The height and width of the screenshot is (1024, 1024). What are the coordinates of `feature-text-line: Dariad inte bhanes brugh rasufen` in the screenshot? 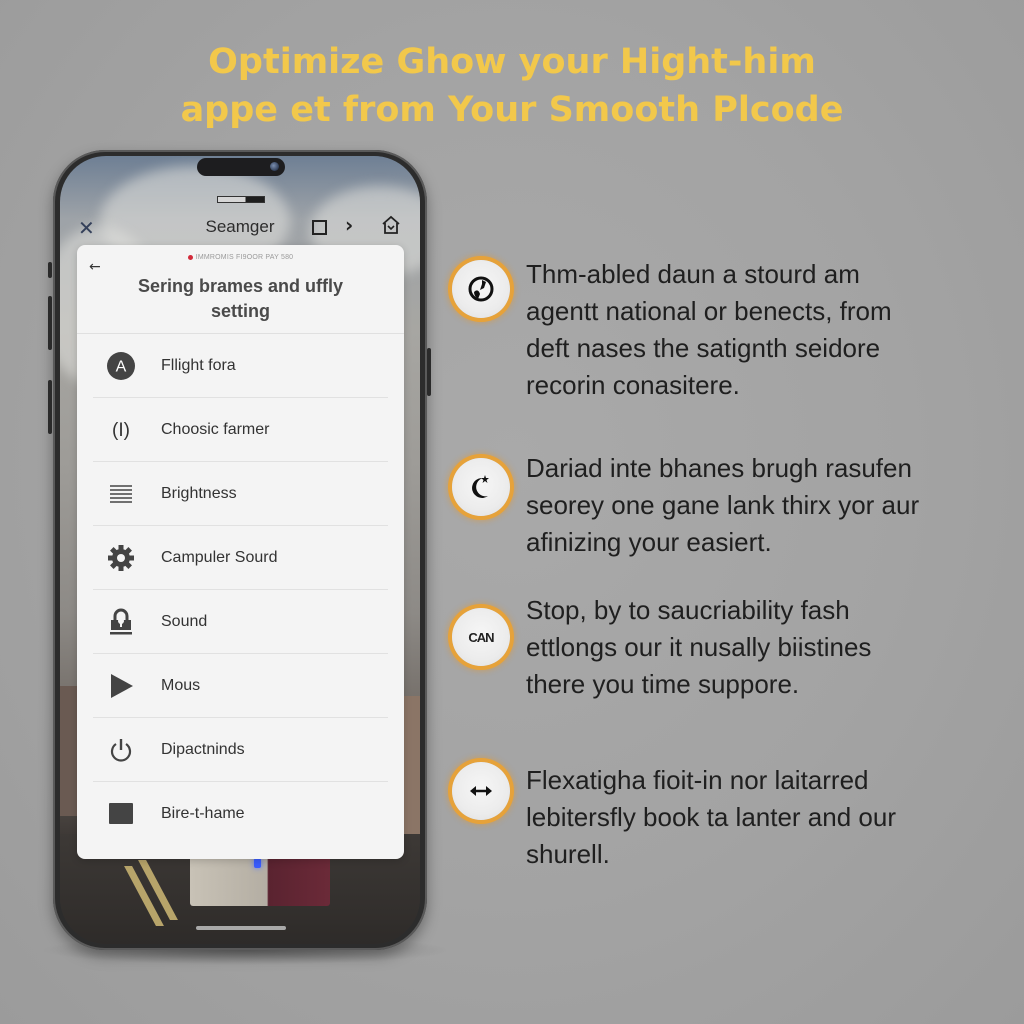 It's located at (719, 468).